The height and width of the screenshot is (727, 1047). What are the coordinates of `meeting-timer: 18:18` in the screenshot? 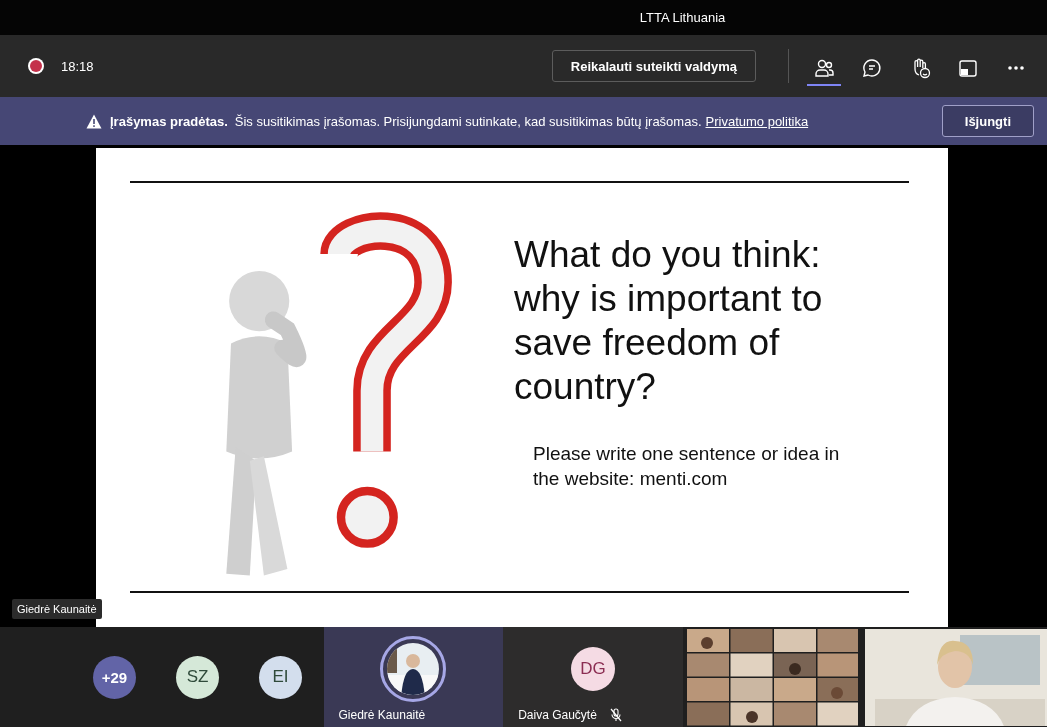 It's located at (77, 66).